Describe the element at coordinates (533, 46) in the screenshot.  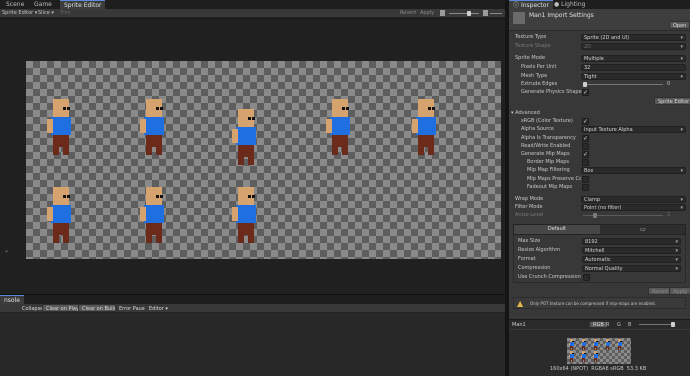
I see `field-label: Texture Shape` at that location.